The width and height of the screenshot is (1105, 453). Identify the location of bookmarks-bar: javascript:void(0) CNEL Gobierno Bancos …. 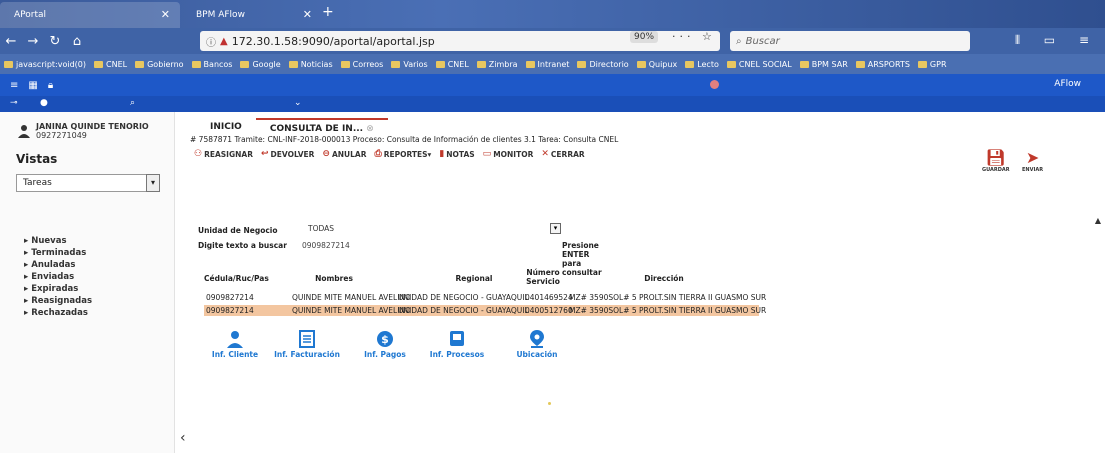
(552, 64).